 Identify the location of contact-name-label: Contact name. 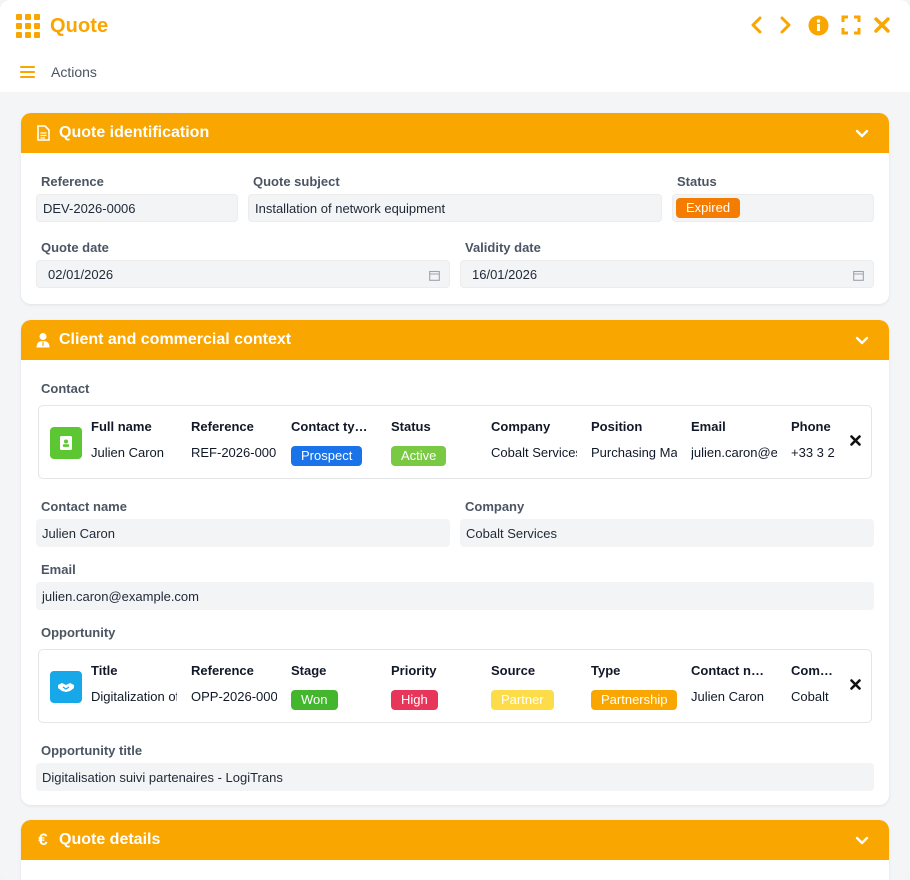
(84, 506).